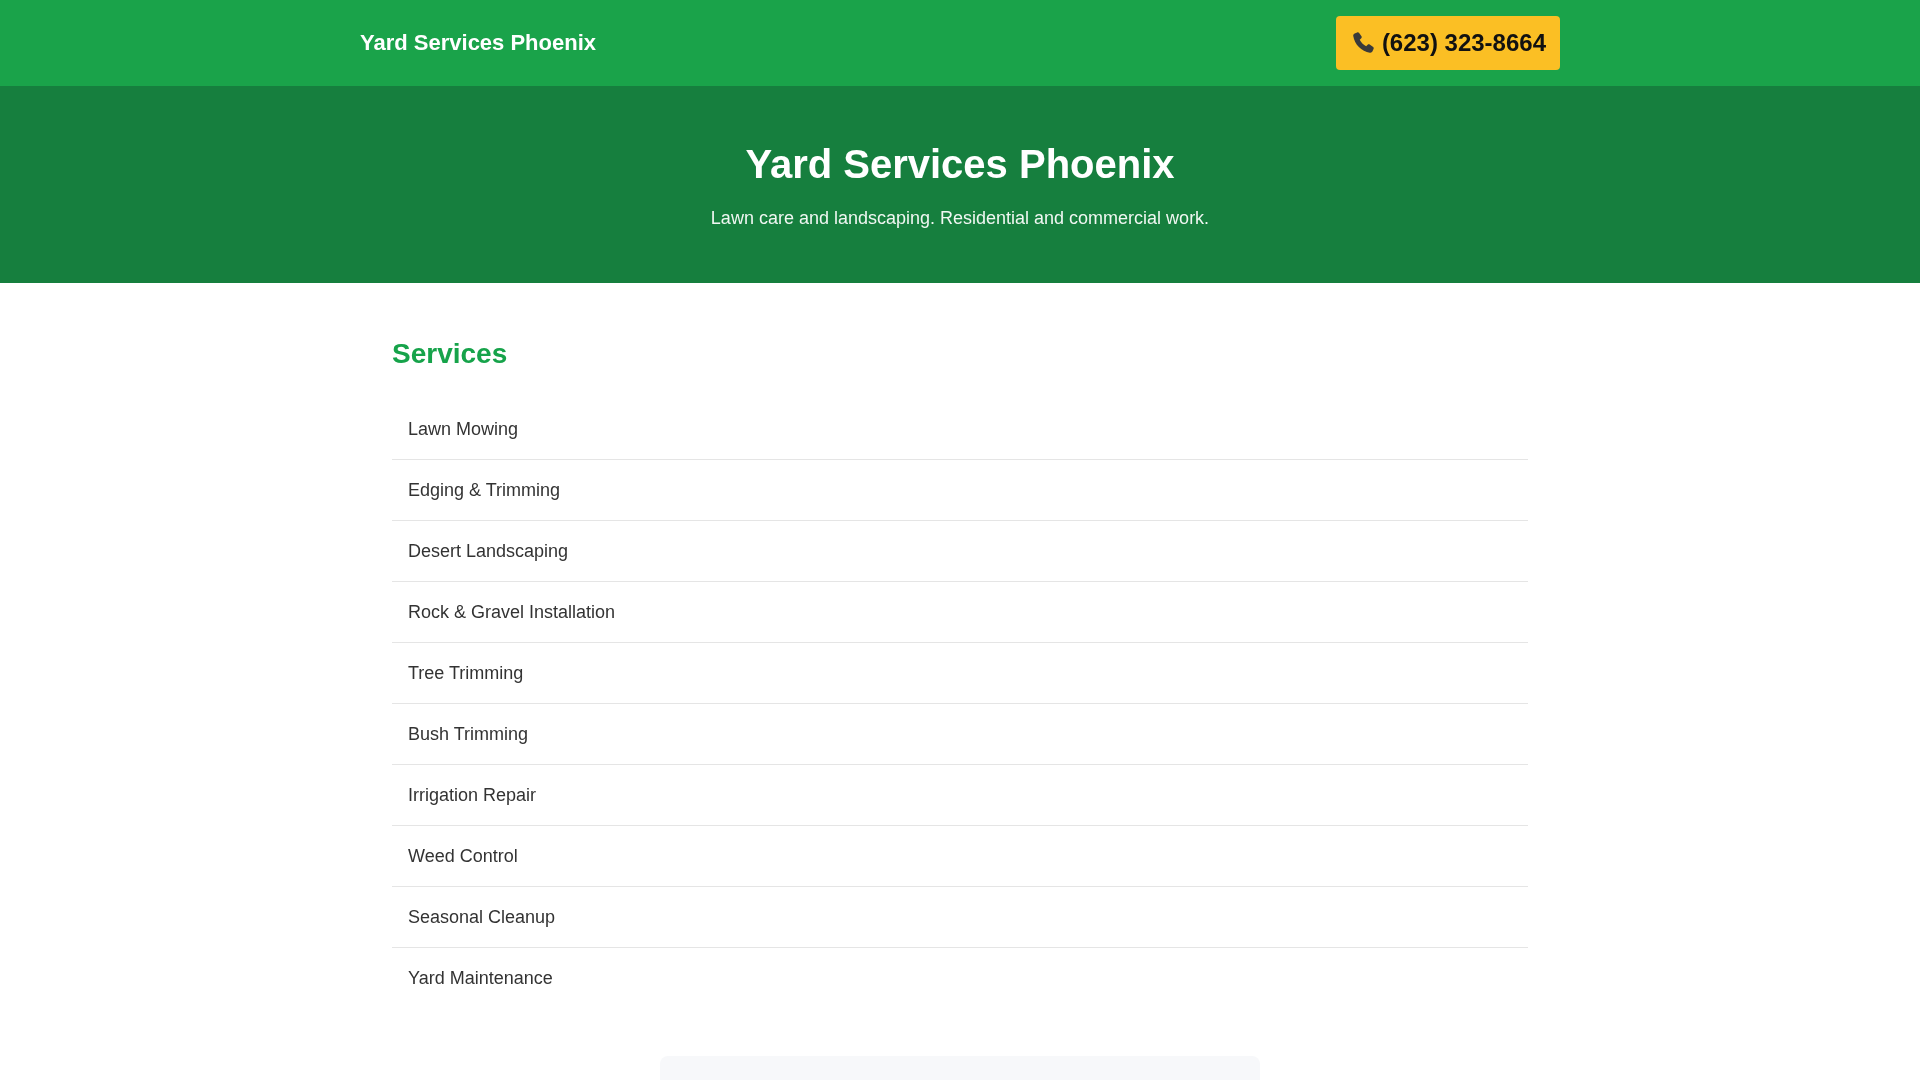 This screenshot has width=1920, height=1080. What do you see at coordinates (960, 551) in the screenshot?
I see `service-item: Desert Landscaping` at bounding box center [960, 551].